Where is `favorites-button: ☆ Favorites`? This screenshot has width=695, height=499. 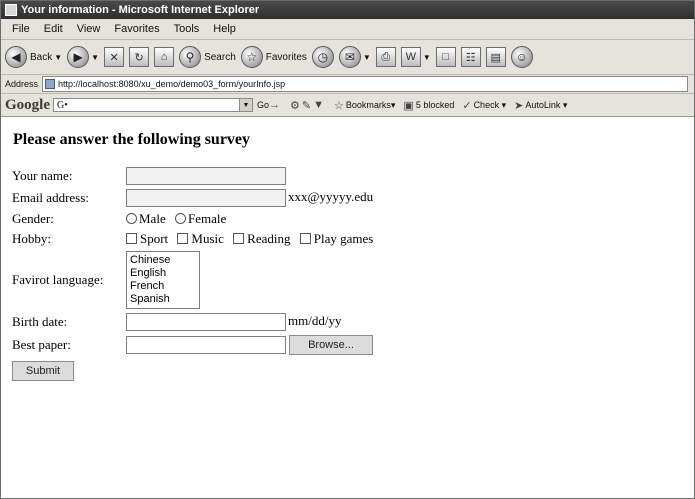 favorites-button: ☆ Favorites is located at coordinates (273, 57).